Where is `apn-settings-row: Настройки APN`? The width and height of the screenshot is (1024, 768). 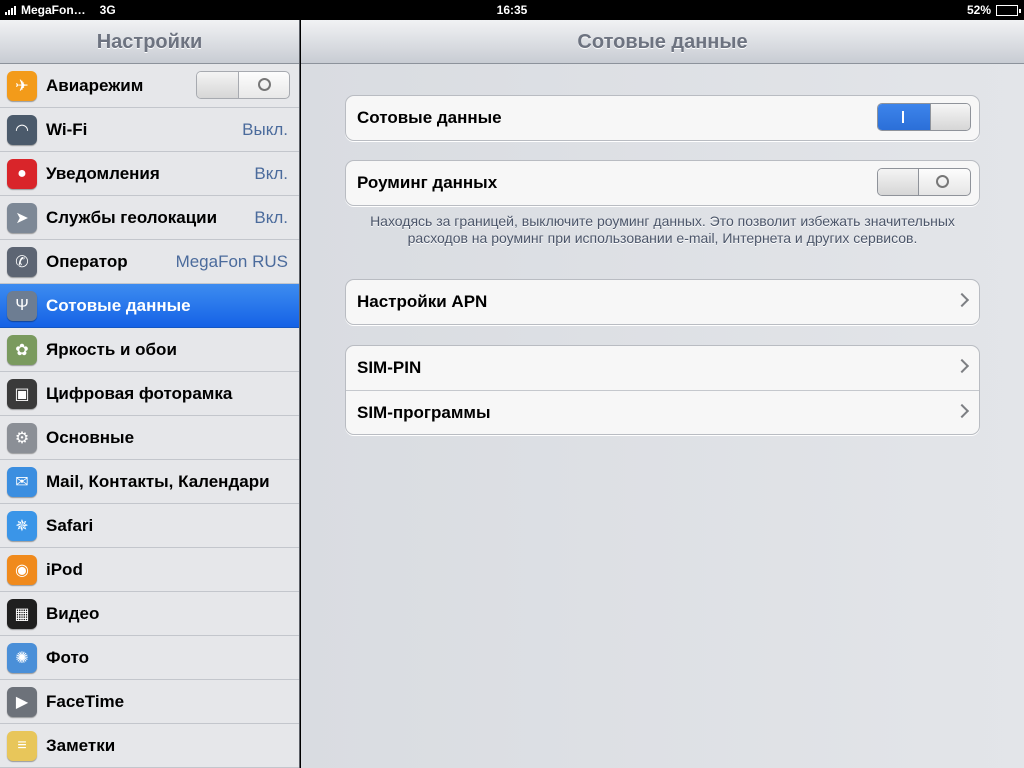 apn-settings-row: Настройки APN is located at coordinates (662, 302).